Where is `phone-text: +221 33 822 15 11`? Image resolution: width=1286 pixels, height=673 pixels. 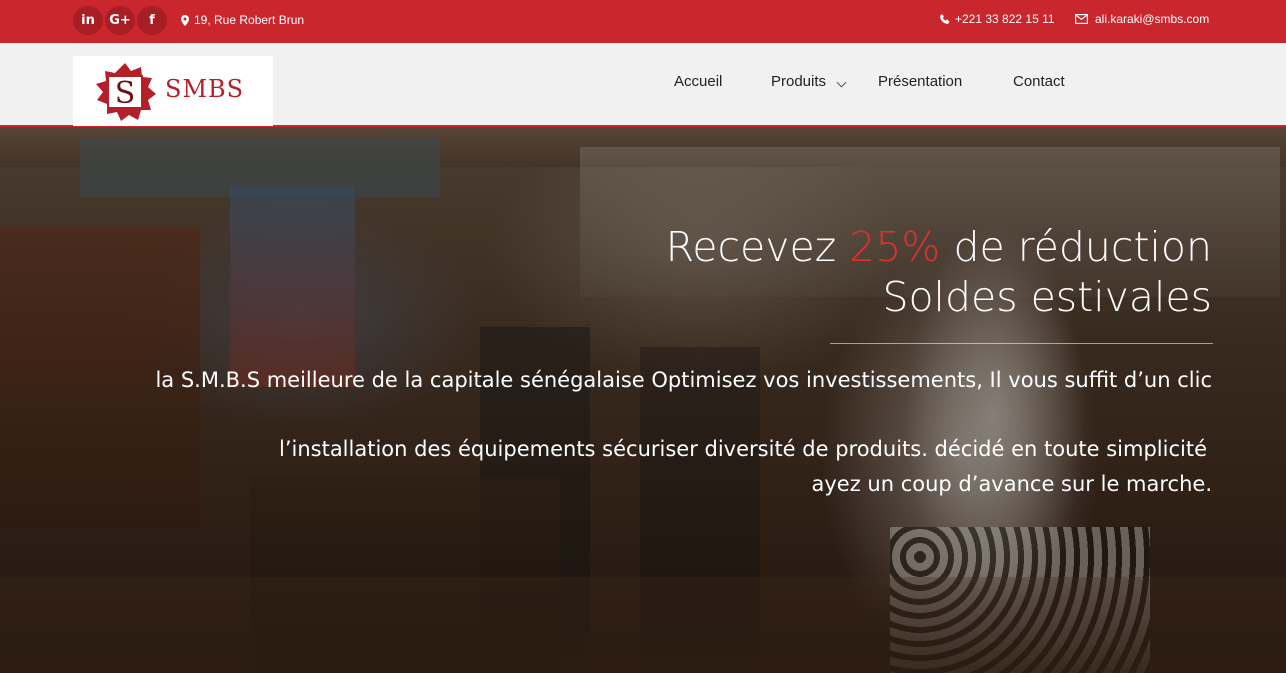
phone-text: +221 33 822 15 11 is located at coordinates (1005, 19).